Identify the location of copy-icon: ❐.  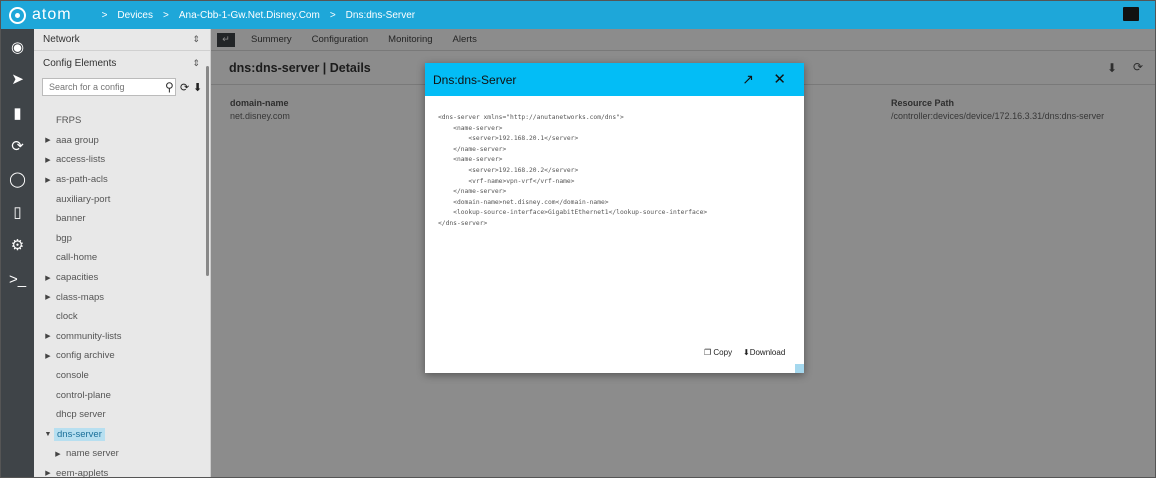
(708, 352).